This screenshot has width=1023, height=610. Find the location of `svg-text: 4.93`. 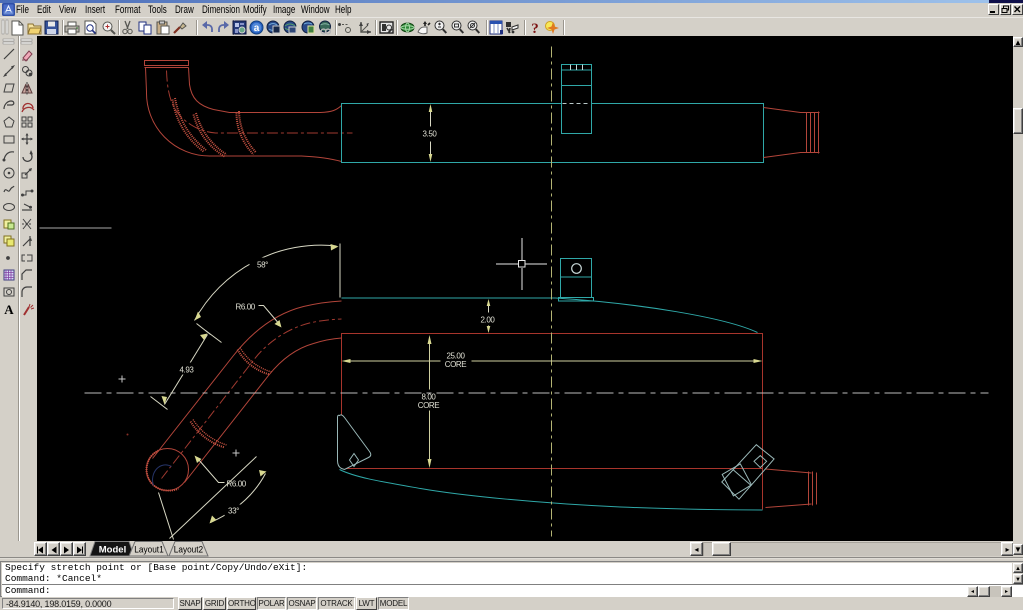

svg-text: 4.93 is located at coordinates (187, 370).